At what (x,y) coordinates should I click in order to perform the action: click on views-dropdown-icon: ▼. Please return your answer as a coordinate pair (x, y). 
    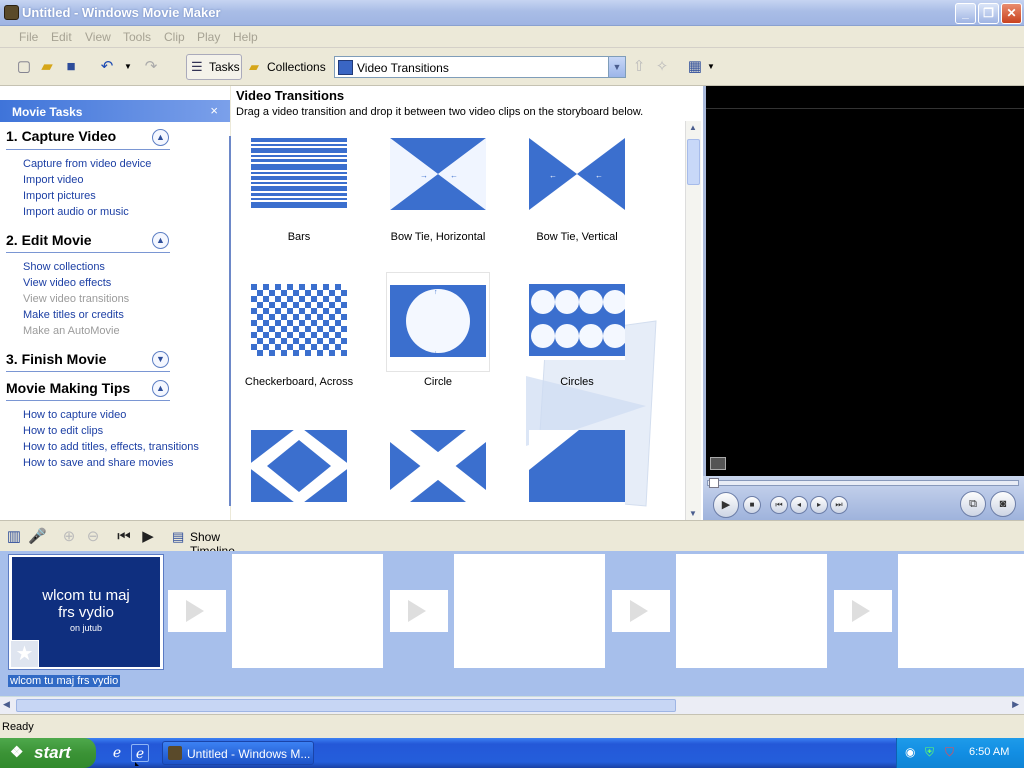
    Looking at the image, I should click on (711, 67).